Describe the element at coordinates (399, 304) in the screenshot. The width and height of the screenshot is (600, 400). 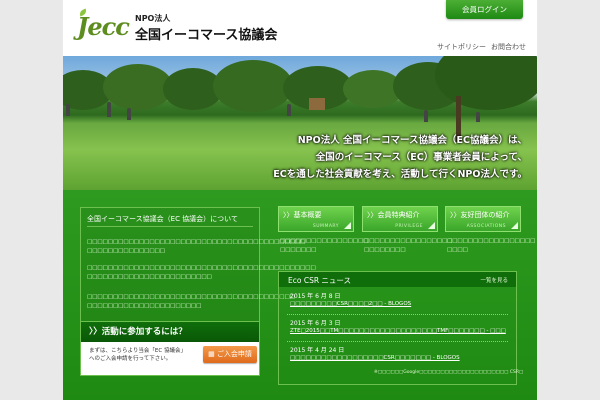
I see `news-link: □□□□□□□□□CSR□□□□2□□ - BLOGOS` at that location.